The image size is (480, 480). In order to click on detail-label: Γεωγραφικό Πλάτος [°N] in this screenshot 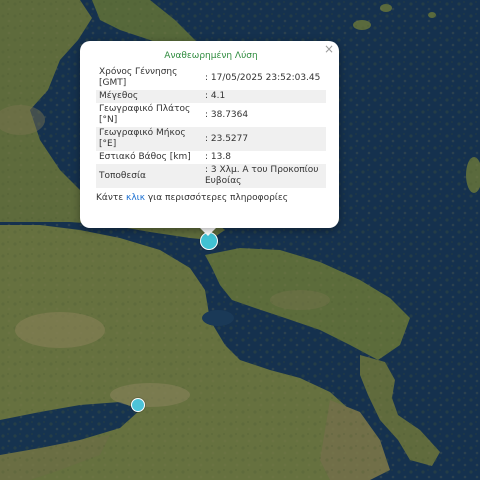, I will do `click(145, 114)`.